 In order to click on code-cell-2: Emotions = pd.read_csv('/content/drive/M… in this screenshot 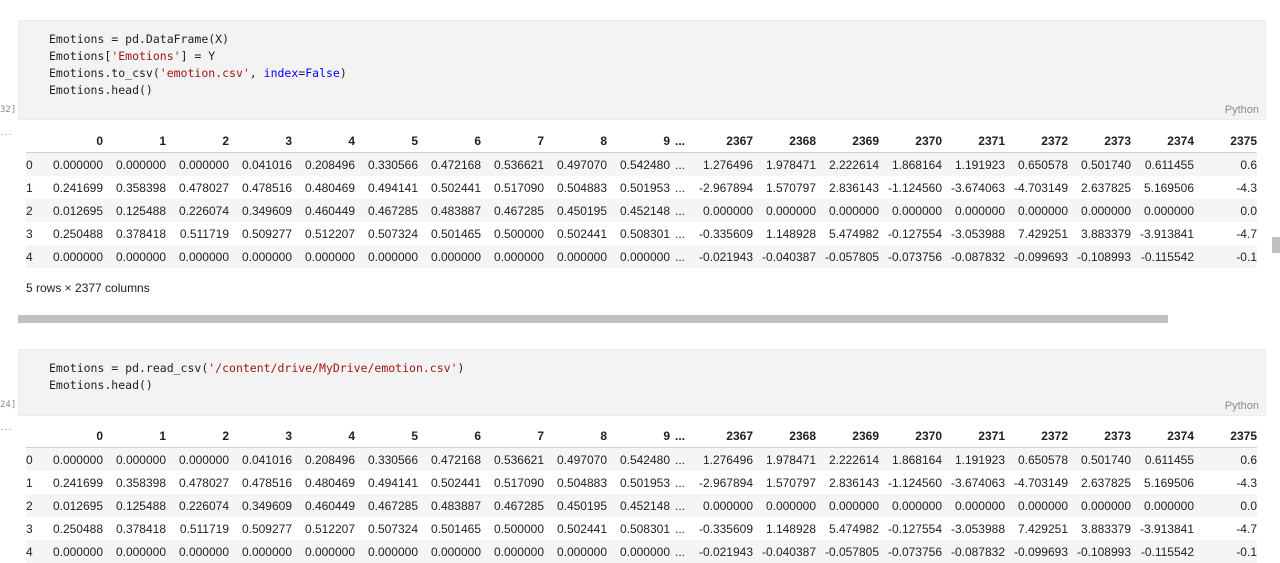, I will do `click(642, 382)`.